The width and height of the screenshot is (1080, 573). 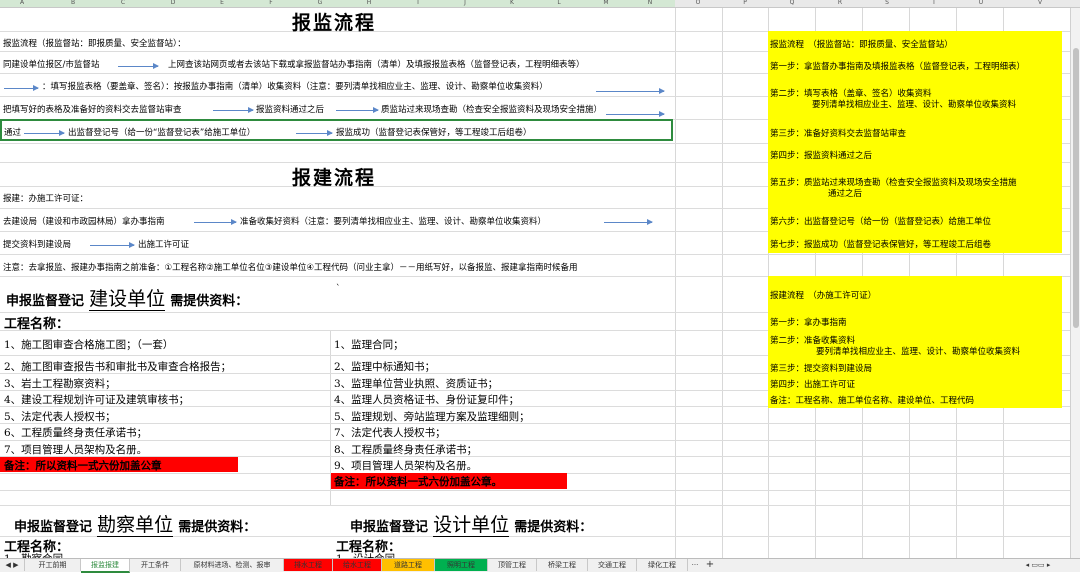 I want to click on process1-step-d: 把填写好的表格及准备好的资料交去监督站审查, so click(x=92, y=109).